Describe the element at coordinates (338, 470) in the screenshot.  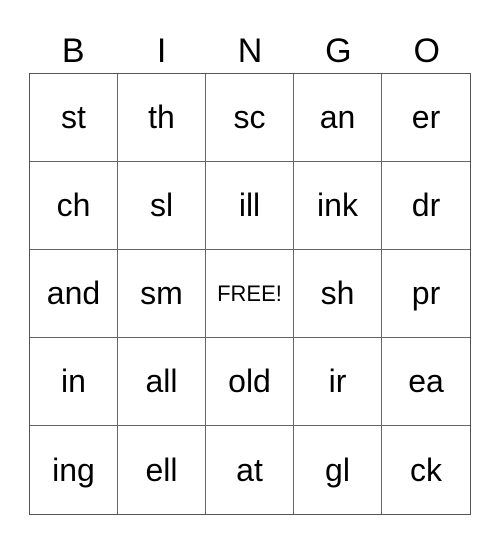
I see `bingo-cell: gl` at that location.